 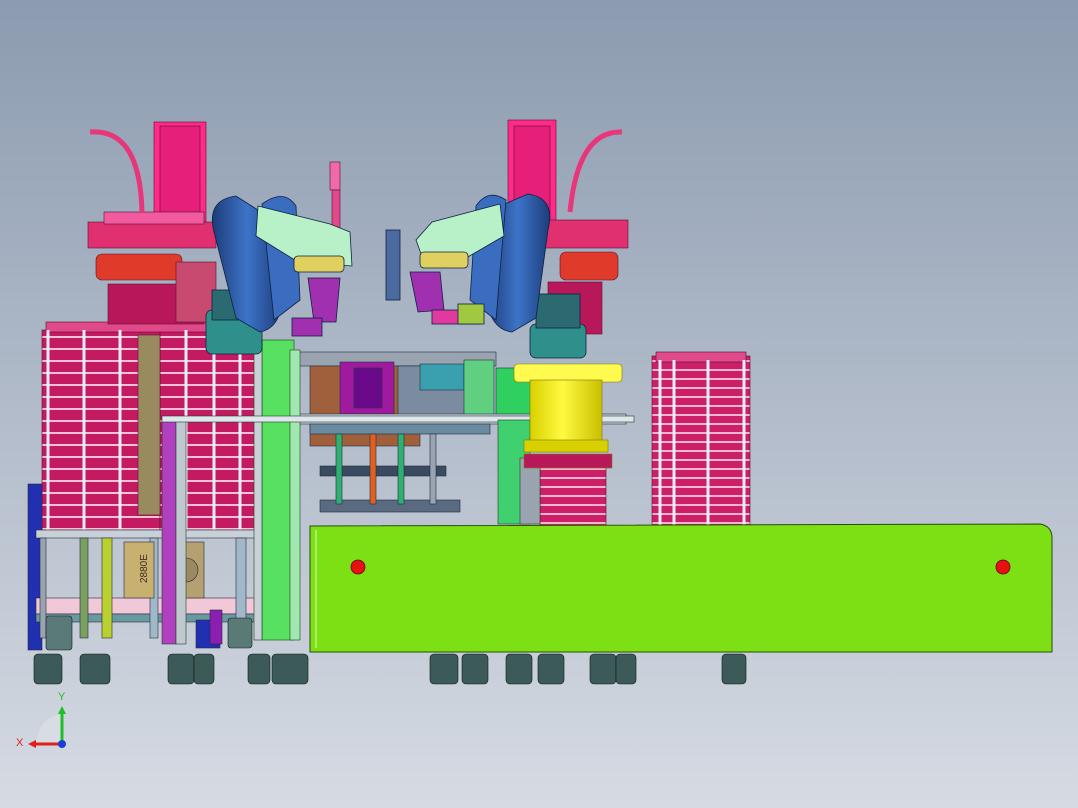 What do you see at coordinates (681, 588) in the screenshot?
I see `green-cover-panel` at bounding box center [681, 588].